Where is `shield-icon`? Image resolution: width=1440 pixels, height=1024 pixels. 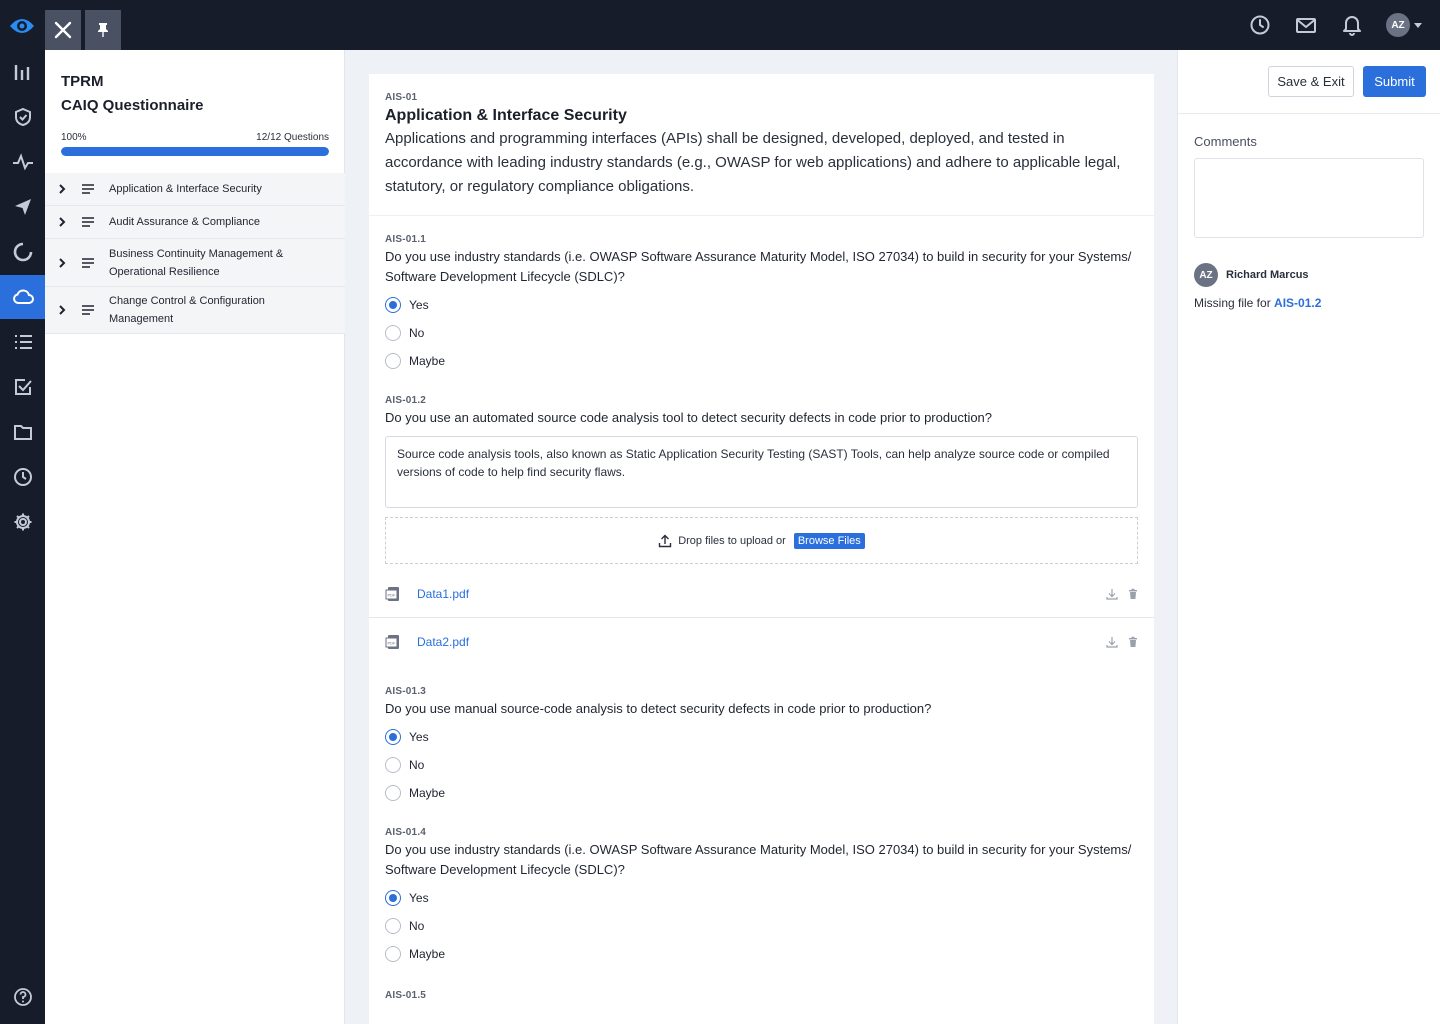 shield-icon is located at coordinates (22, 117).